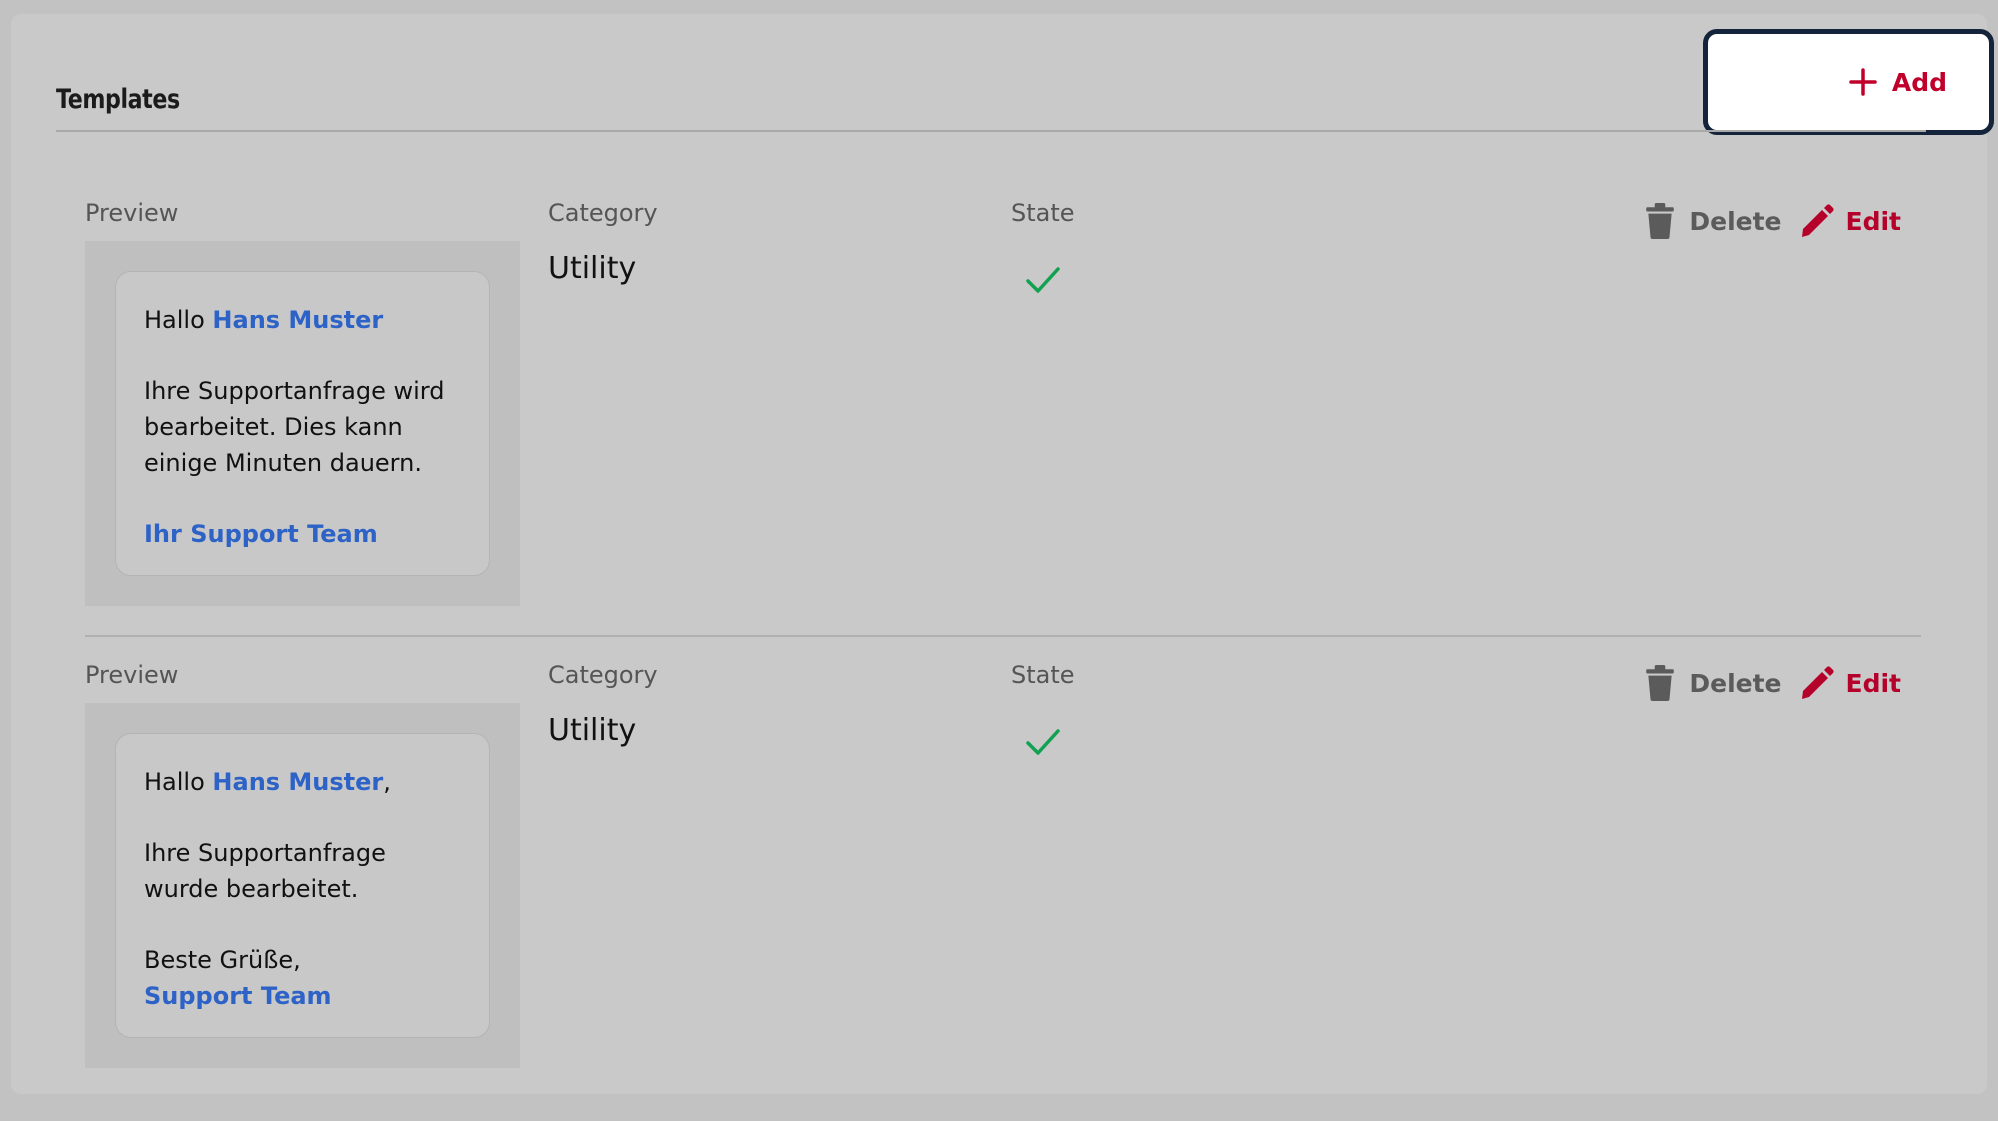 Image resolution: width=1998 pixels, height=1121 pixels. Describe the element at coordinates (222, 960) in the screenshot. I see `preview-closing: Beste Grüße,` at that location.